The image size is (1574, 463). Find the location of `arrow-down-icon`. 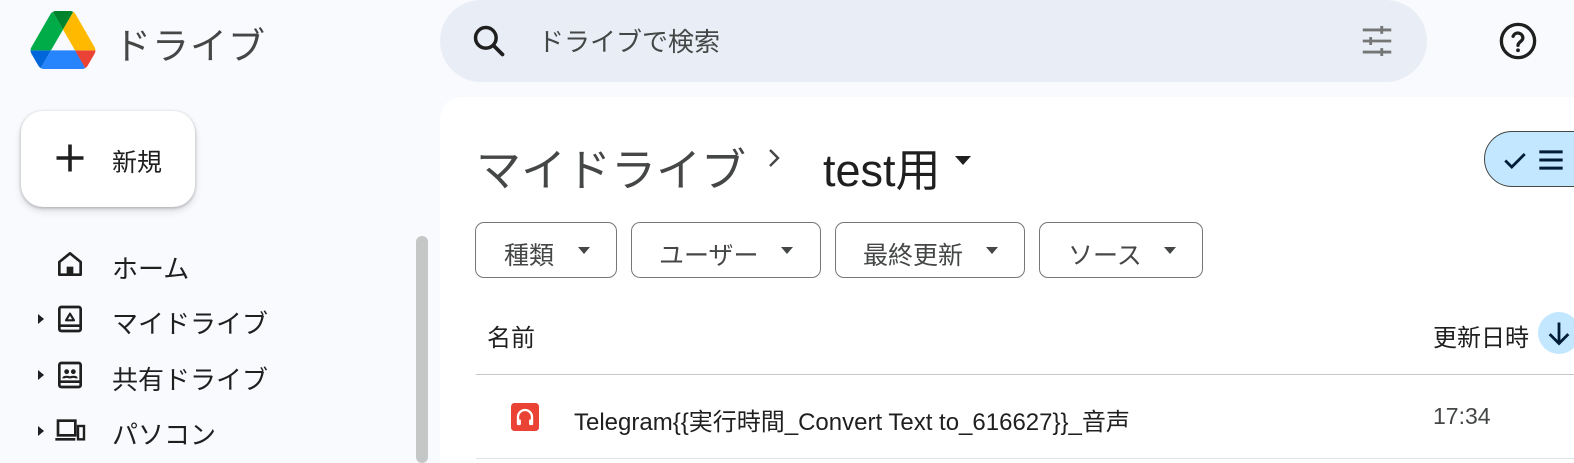

arrow-down-icon is located at coordinates (1559, 334).